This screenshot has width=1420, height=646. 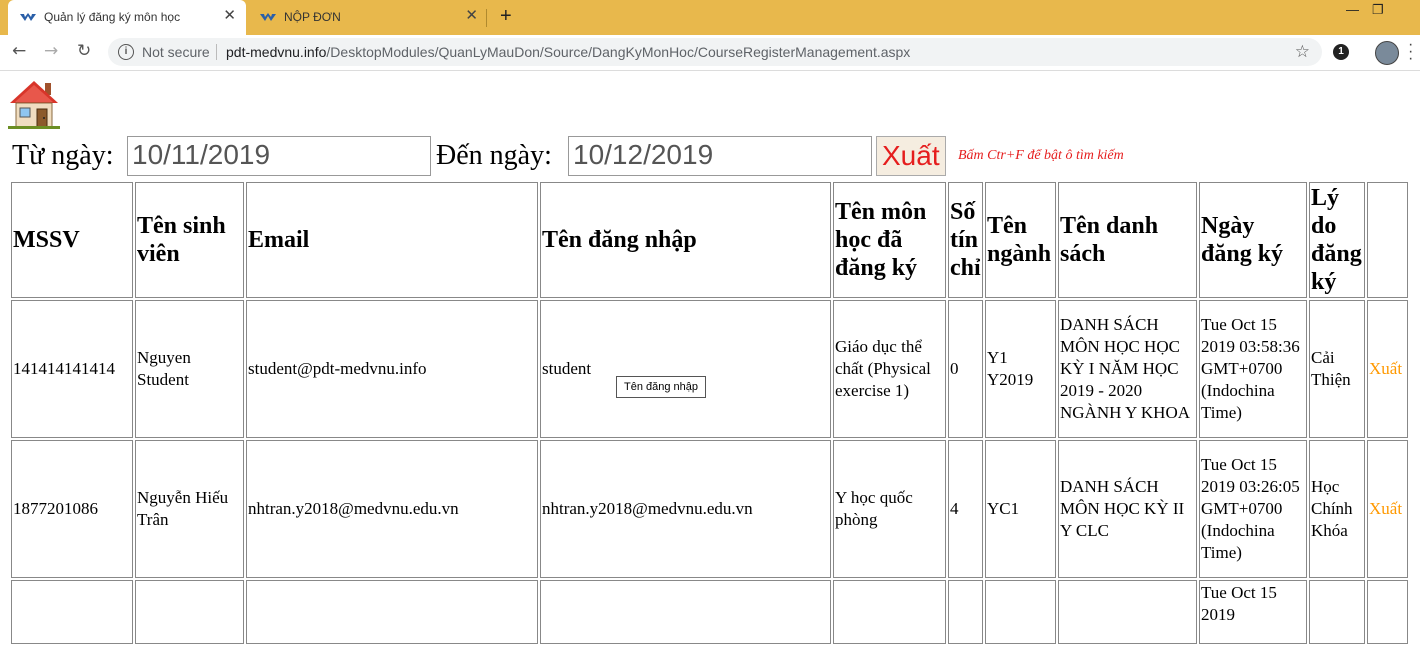 I want to click on cell-email, so click(x=392, y=612).